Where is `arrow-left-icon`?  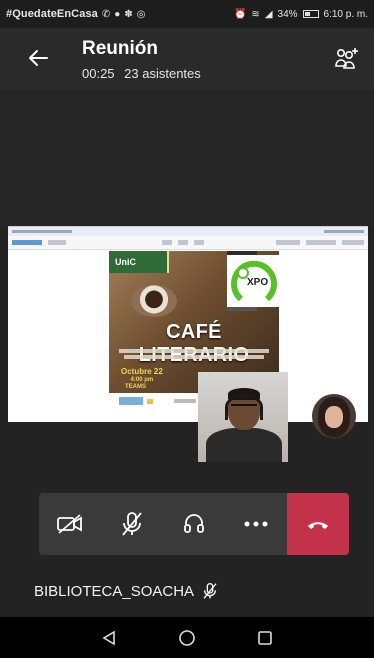
arrow-left-icon is located at coordinates (38, 58).